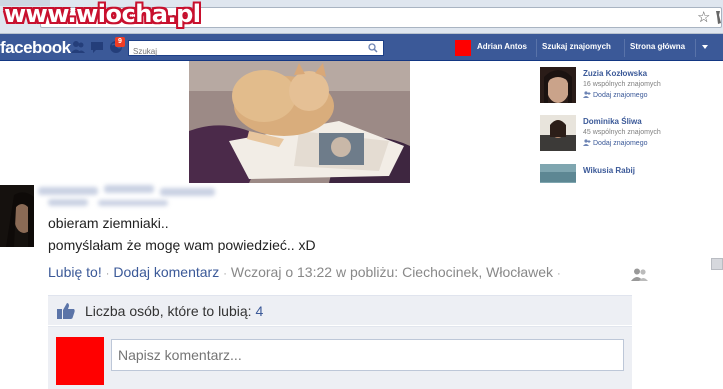 This screenshot has height=389, width=723. What do you see at coordinates (259, 311) in the screenshot?
I see `likes-count: 4` at bounding box center [259, 311].